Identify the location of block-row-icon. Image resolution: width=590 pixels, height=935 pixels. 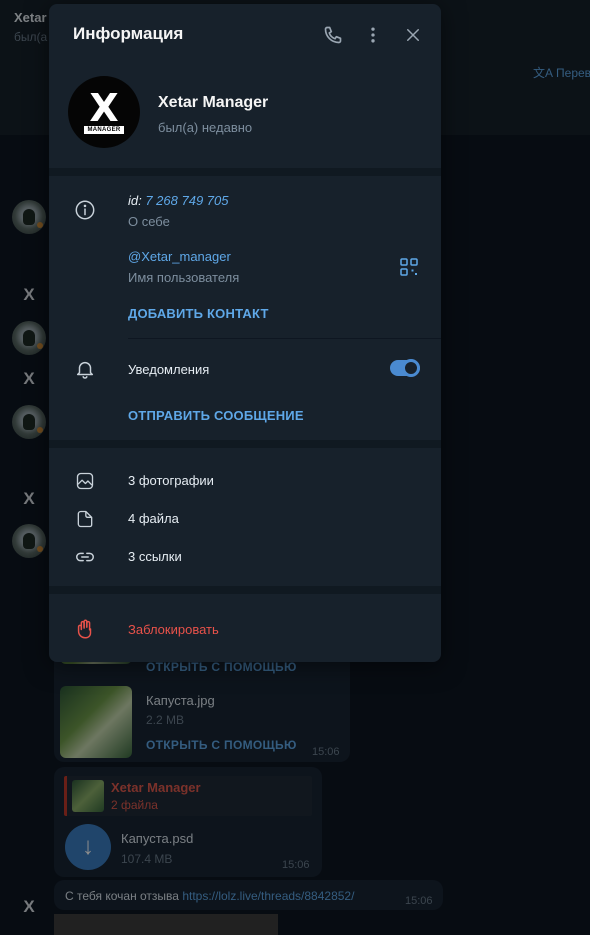
(85, 629).